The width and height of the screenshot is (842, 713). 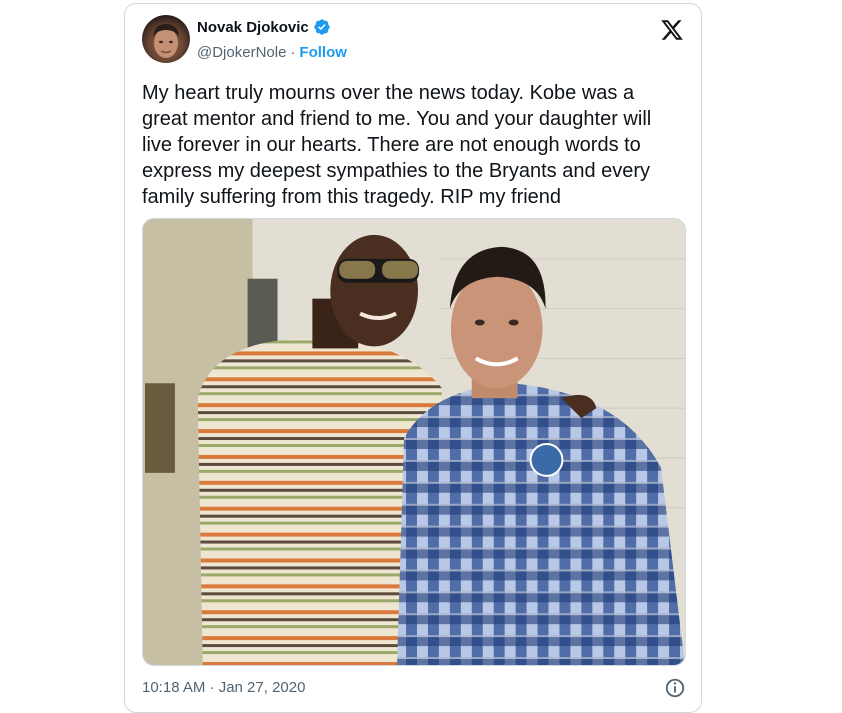 I want to click on author-avatar, so click(x=166, y=39).